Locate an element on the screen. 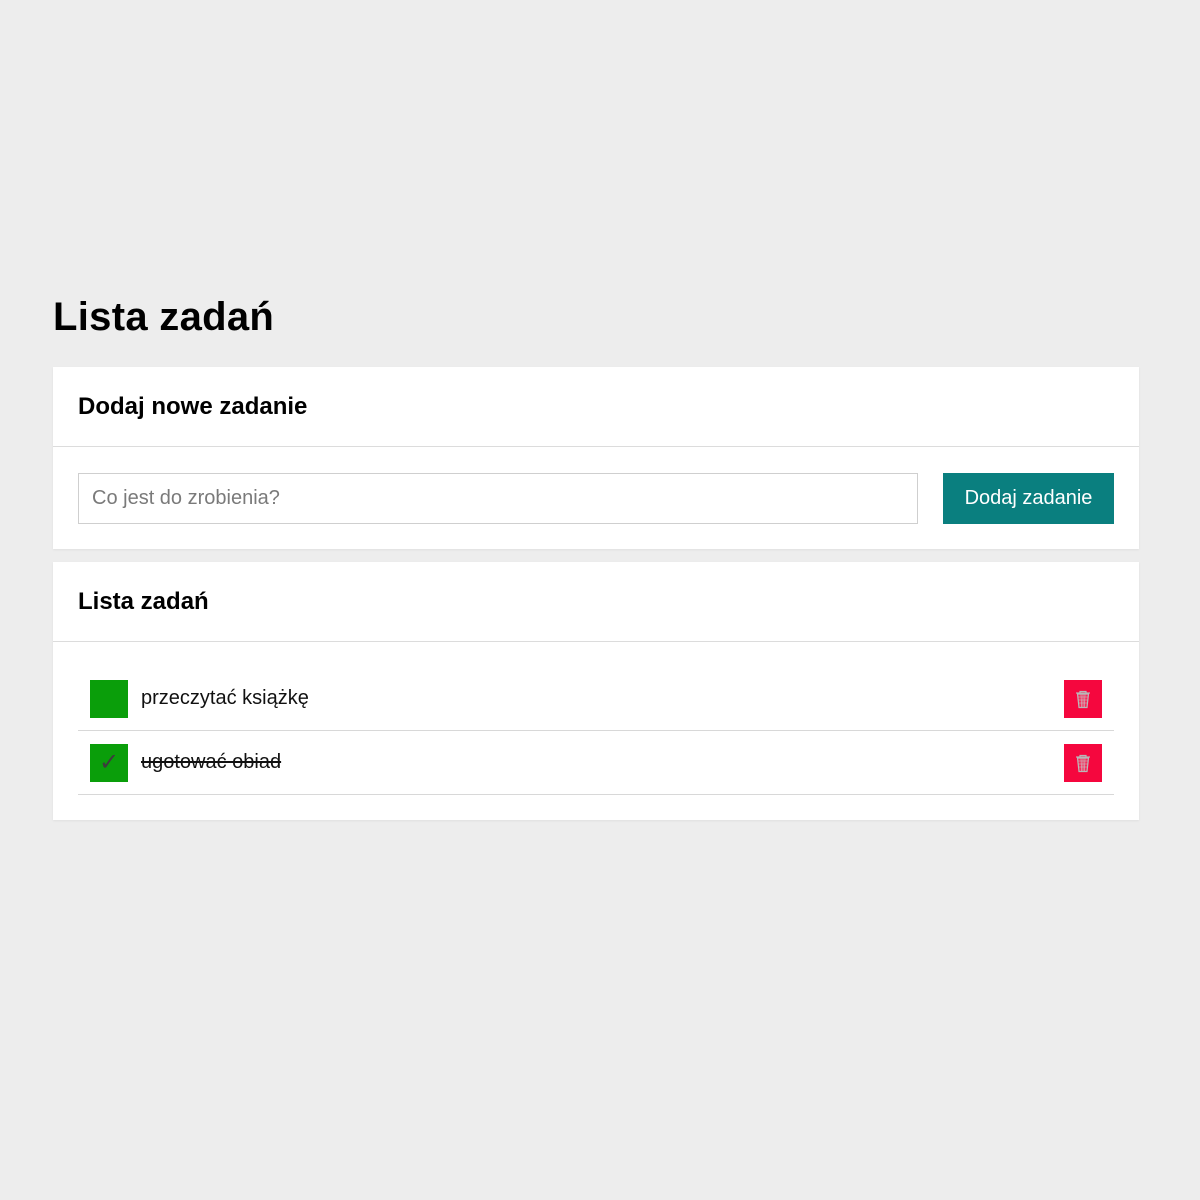 The image size is (1200, 1200). add-task-heading: Dodaj nowe zadanie is located at coordinates (596, 407).